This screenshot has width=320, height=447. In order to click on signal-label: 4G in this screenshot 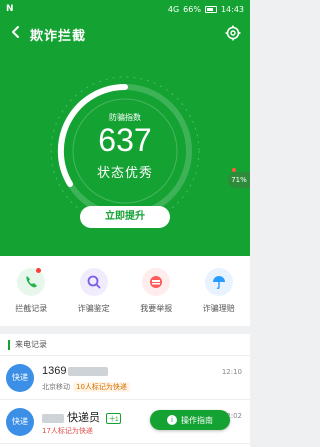, I will do `click(173, 9)`.